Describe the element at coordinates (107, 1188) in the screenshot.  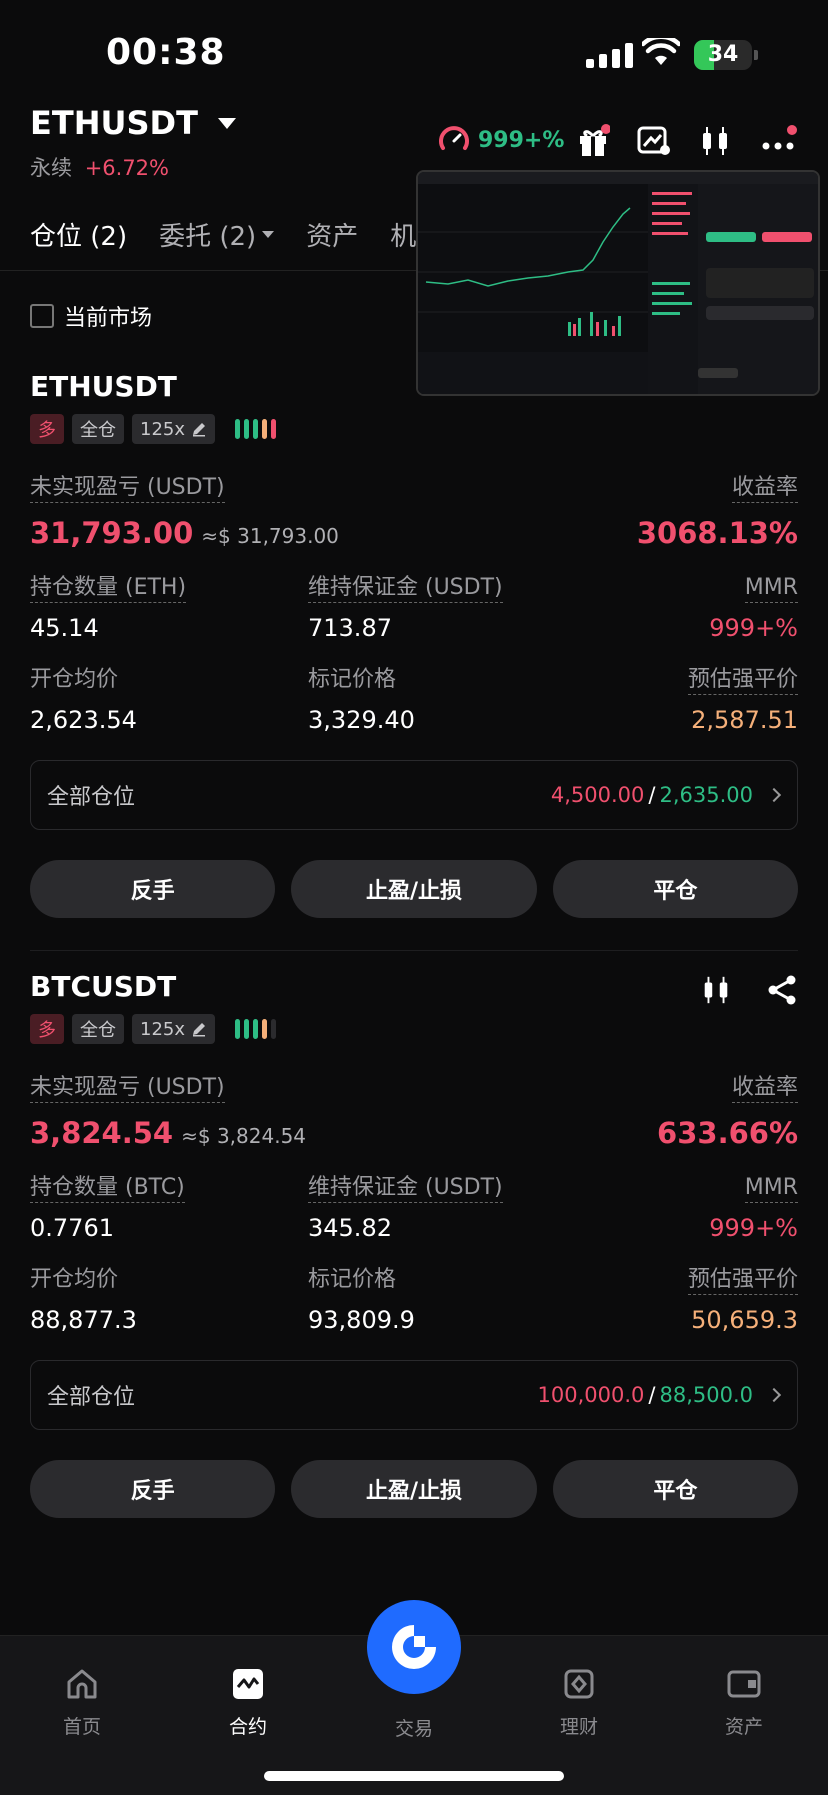
I see `qty-label: 持仓数量 (BTC)` at that location.